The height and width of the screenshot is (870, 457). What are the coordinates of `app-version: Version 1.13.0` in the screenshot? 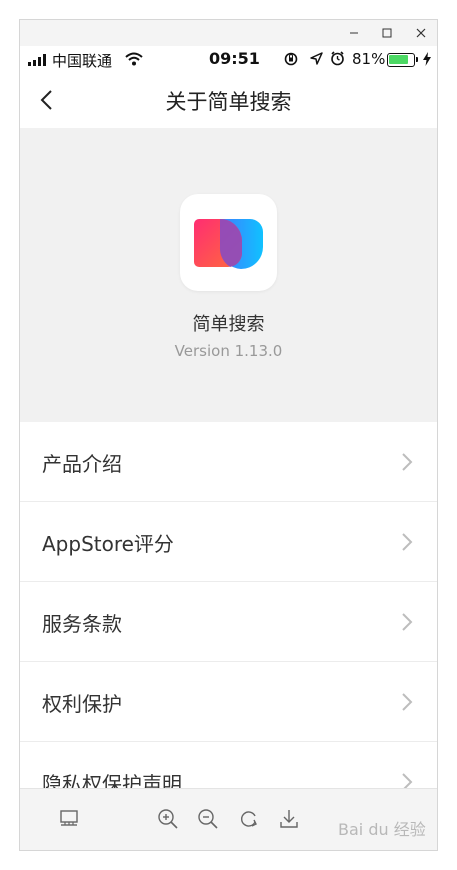 It's located at (228, 351).